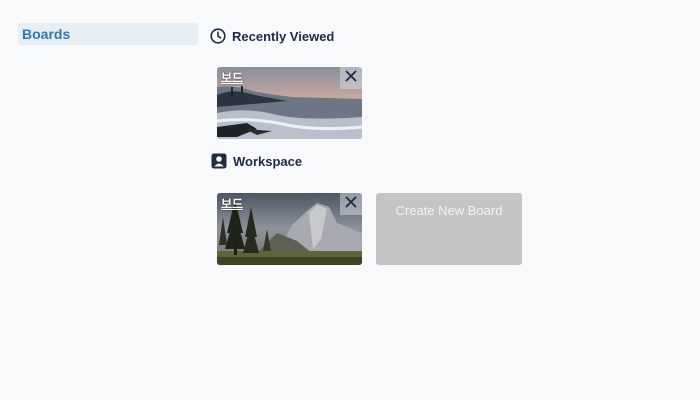  Describe the element at coordinates (283, 36) in the screenshot. I see `section-title: Recently Viewed` at that location.